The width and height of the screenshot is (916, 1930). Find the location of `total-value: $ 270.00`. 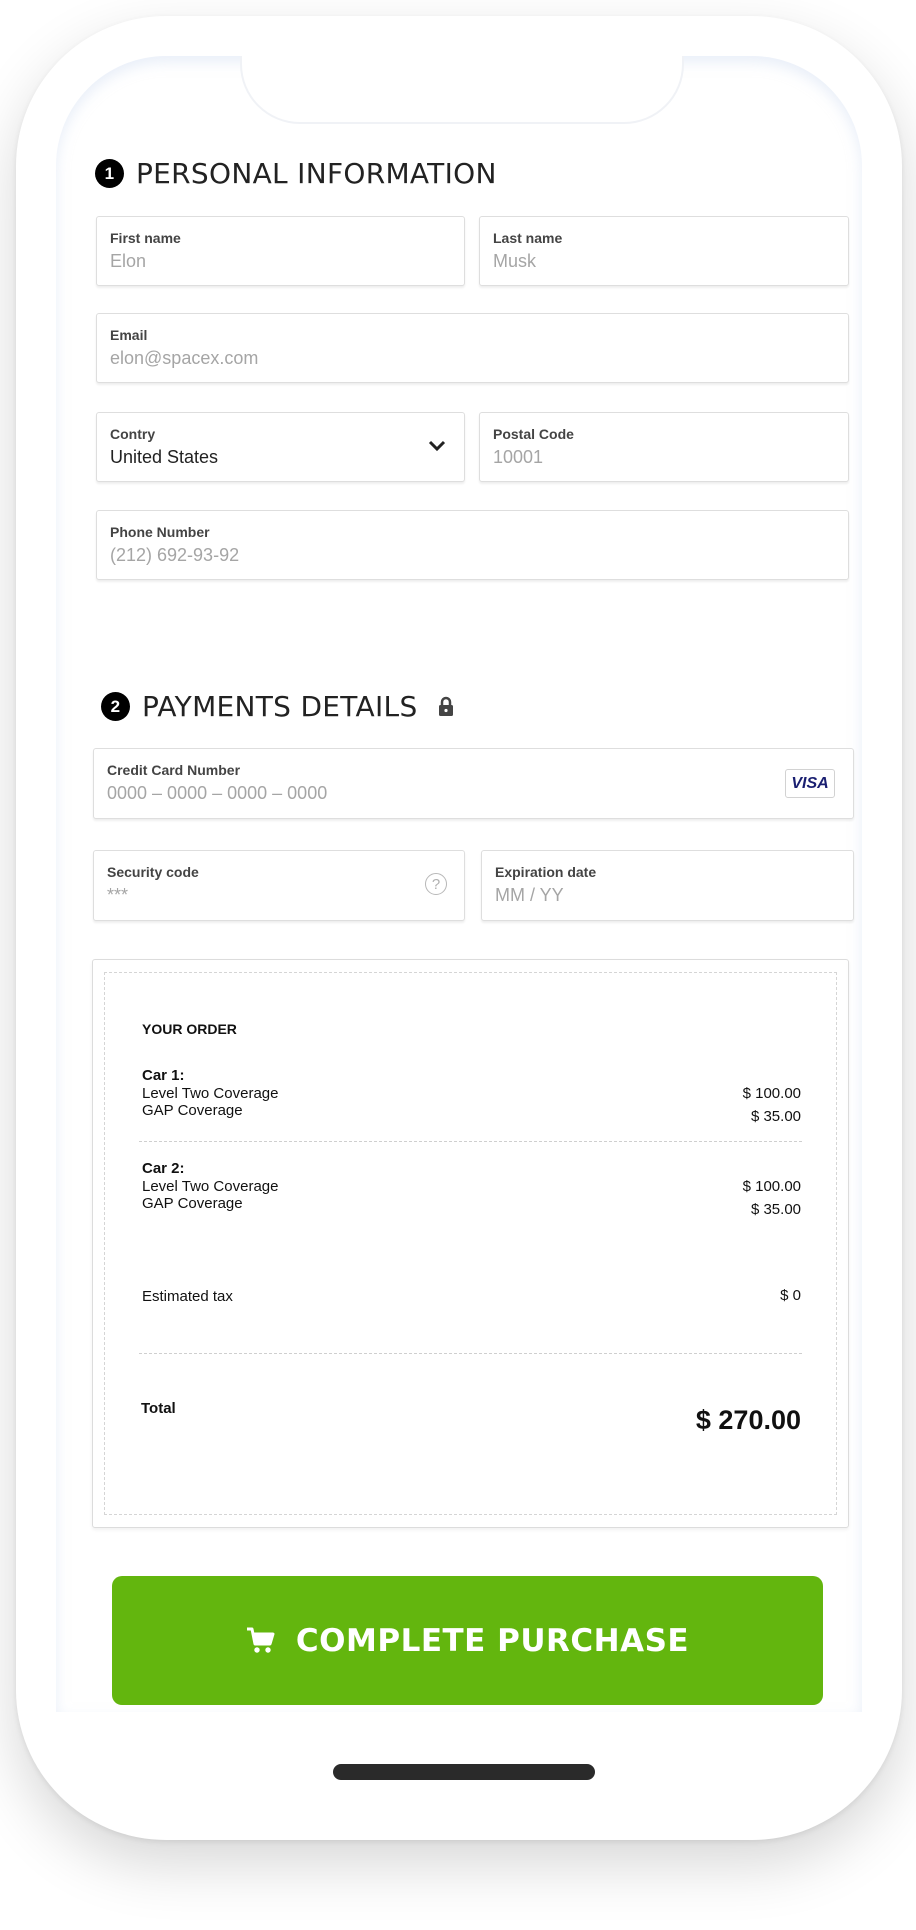

total-value: $ 270.00 is located at coordinates (748, 1420).